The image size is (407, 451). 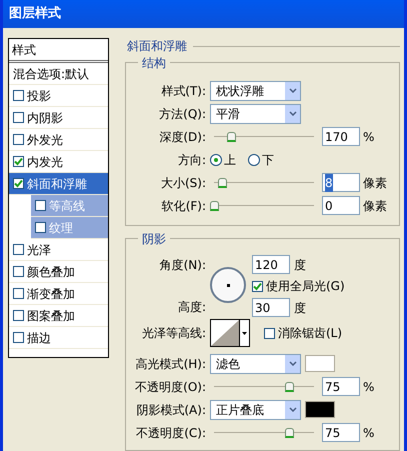 What do you see at coordinates (255, 114) in the screenshot?
I see `dropdown: 平滑` at bounding box center [255, 114].